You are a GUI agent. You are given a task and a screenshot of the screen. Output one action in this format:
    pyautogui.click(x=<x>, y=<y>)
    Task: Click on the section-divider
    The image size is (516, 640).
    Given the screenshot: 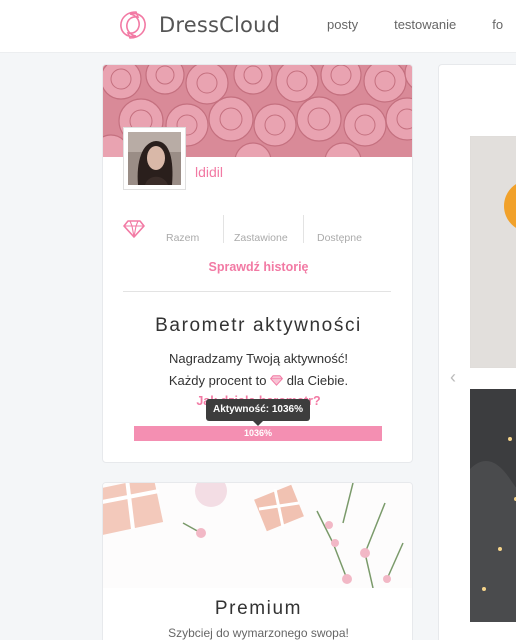 What is the action you would take?
    pyautogui.click(x=257, y=291)
    